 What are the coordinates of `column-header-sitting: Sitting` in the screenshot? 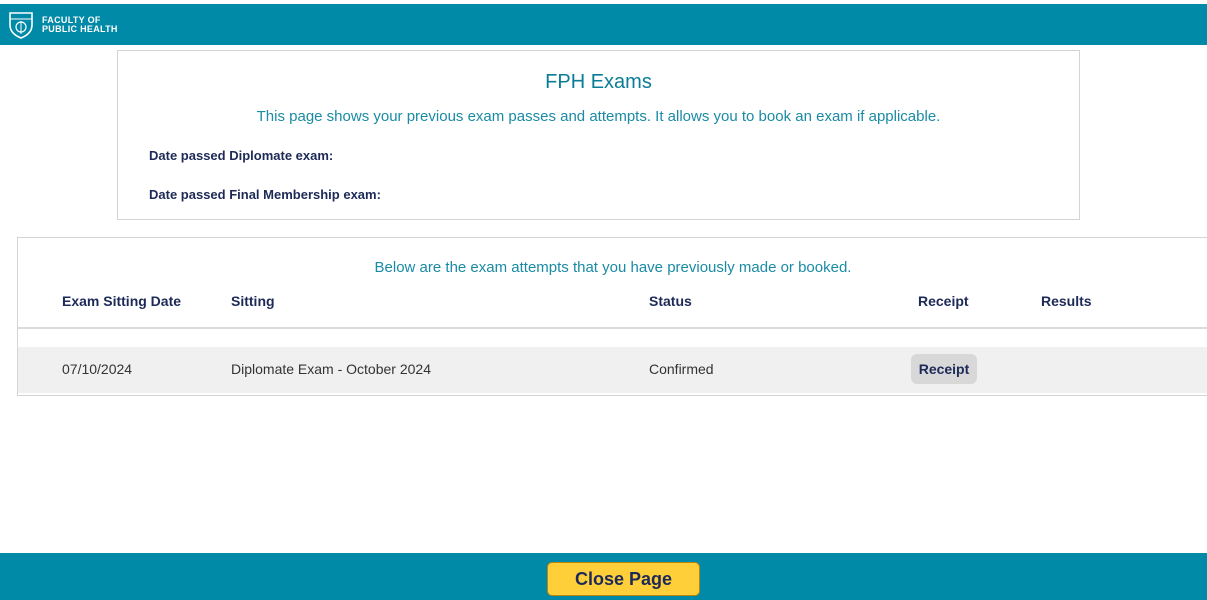 It's located at (253, 301).